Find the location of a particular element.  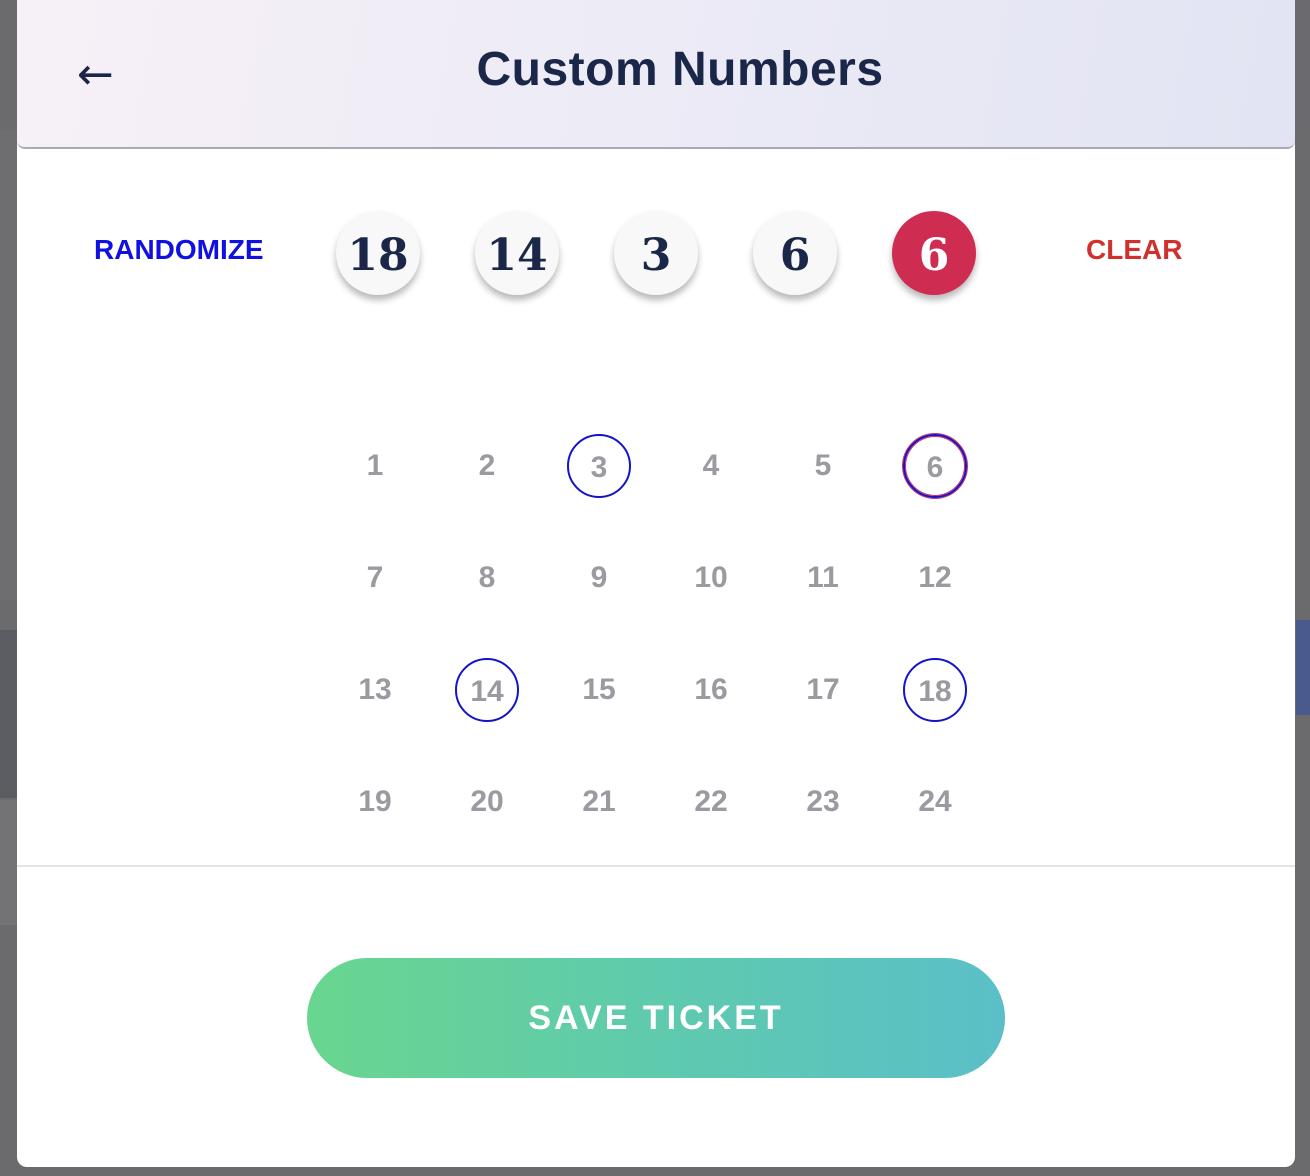

number-label: 18 is located at coordinates (935, 690).